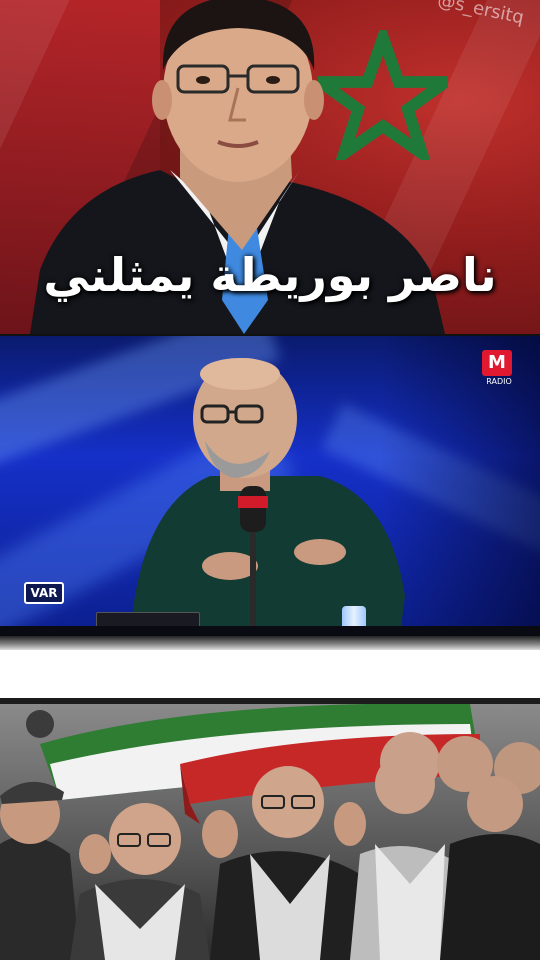 This screenshot has width=540, height=960. Describe the element at coordinates (497, 363) in the screenshot. I see `radio-logo-mark: M` at that location.